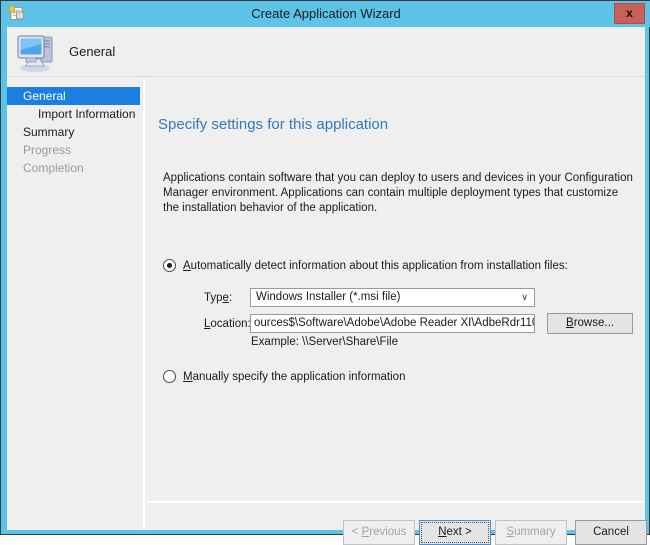  What do you see at coordinates (230, 298) in the screenshot?
I see `type-label-tail: :` at bounding box center [230, 298].